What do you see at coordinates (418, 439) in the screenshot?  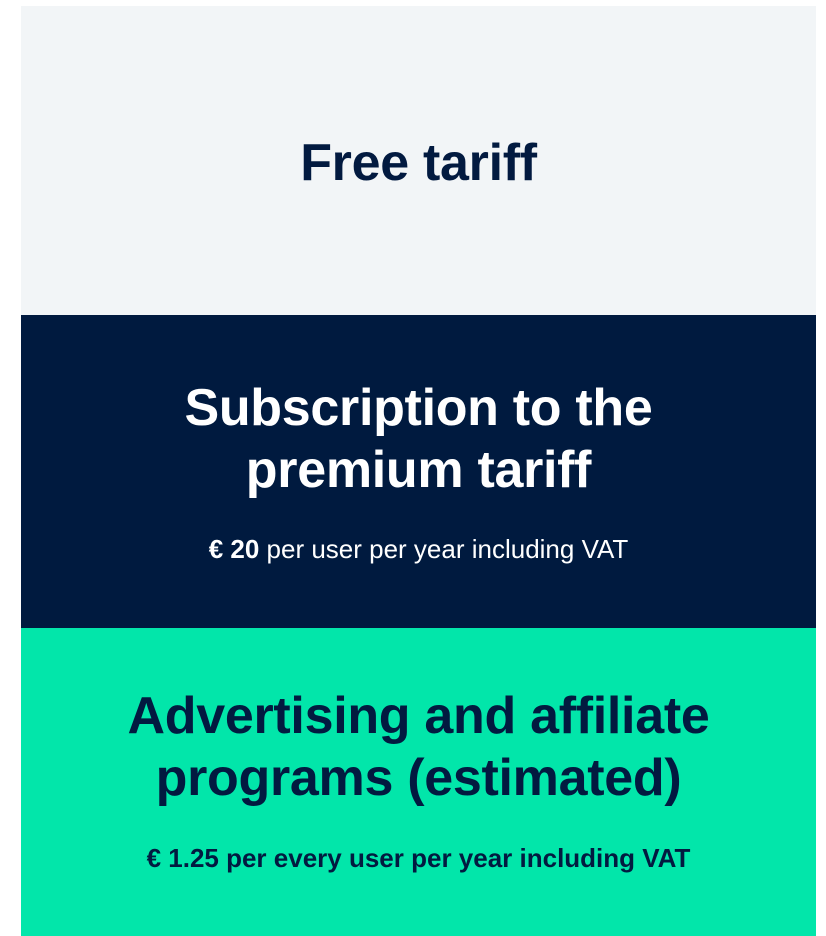 I see `premium-tariff-title: Subscription to the premium tariff` at bounding box center [418, 439].